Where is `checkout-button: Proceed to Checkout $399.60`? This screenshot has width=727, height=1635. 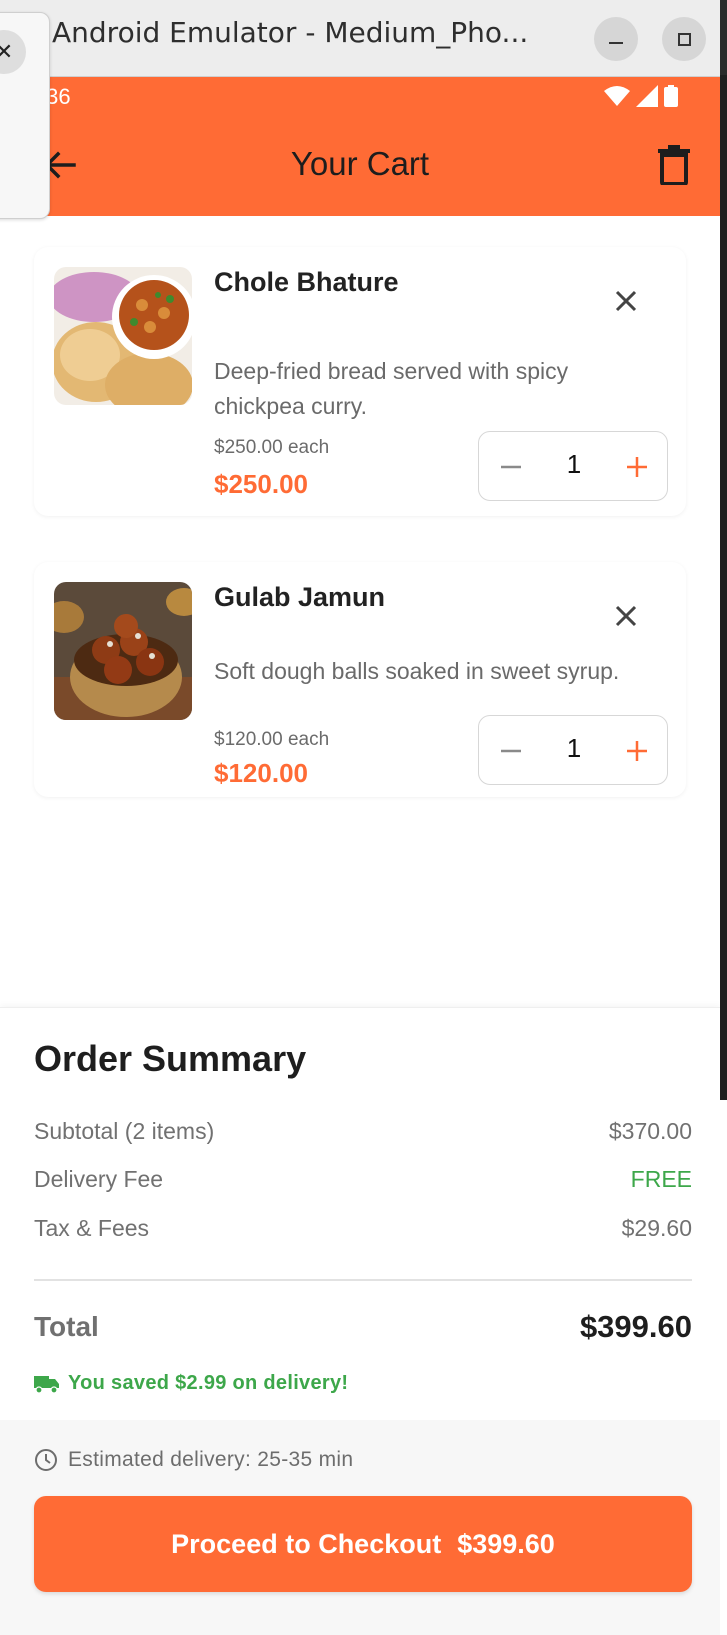 checkout-button: Proceed to Checkout $399.60 is located at coordinates (363, 1544).